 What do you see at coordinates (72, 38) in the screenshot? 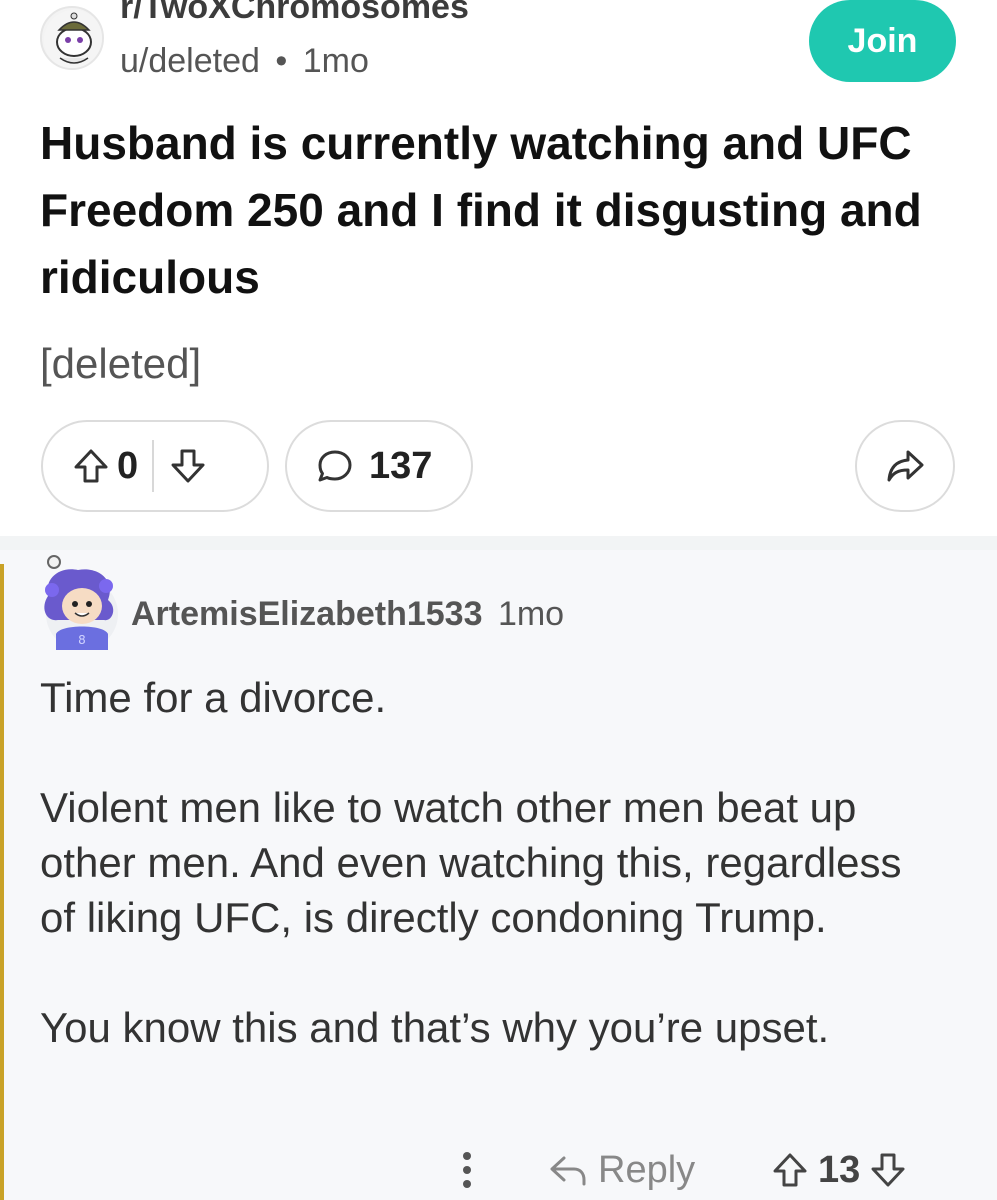
I see `subreddit-avatar-icon` at bounding box center [72, 38].